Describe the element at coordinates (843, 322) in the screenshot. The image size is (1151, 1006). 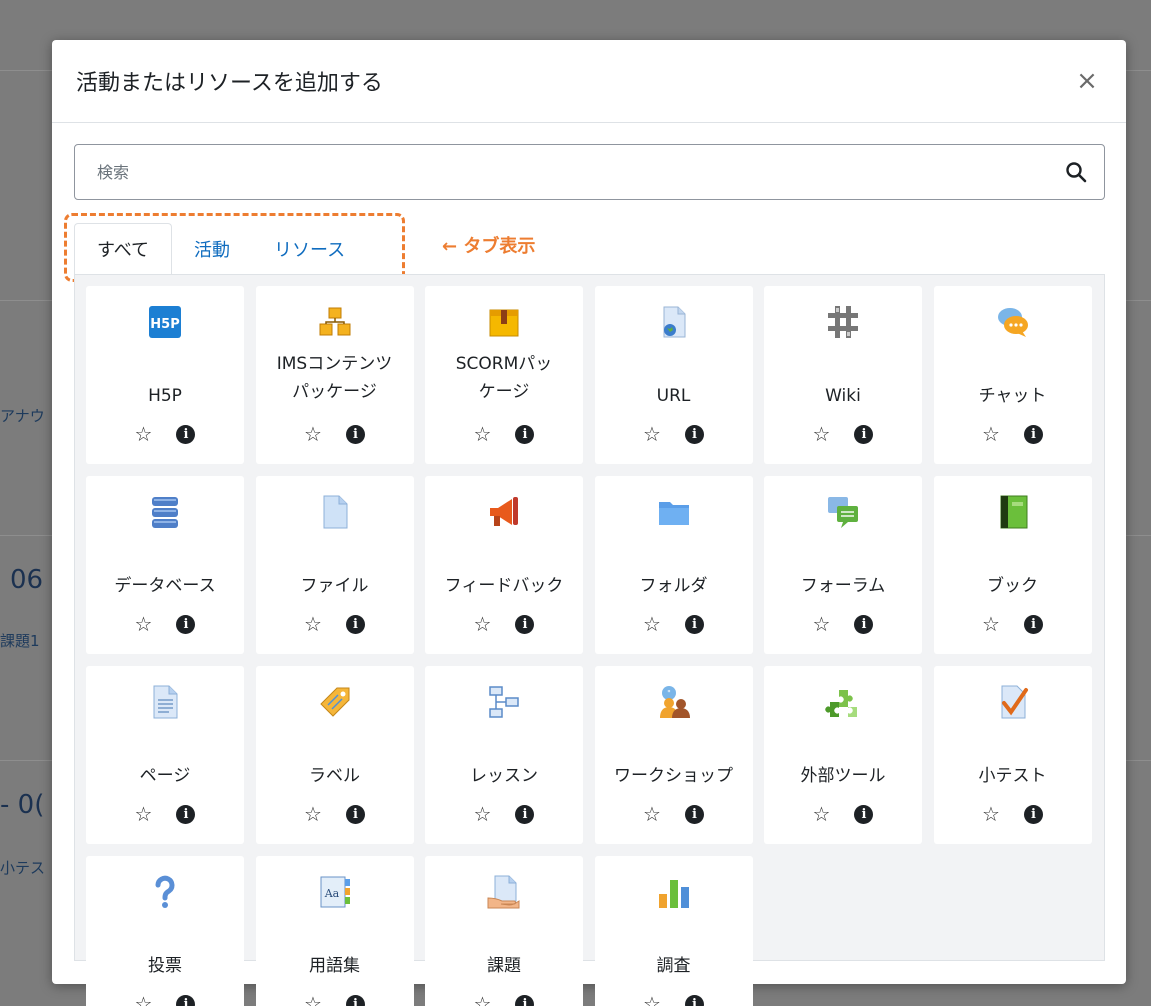
I see `wiki-icon` at that location.